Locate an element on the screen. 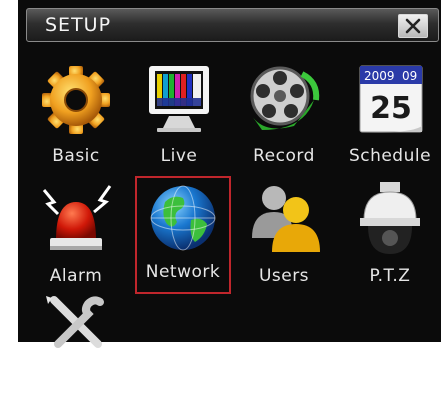 The height and width of the screenshot is (412, 441). calendar-year: 2009 is located at coordinates (379, 76).